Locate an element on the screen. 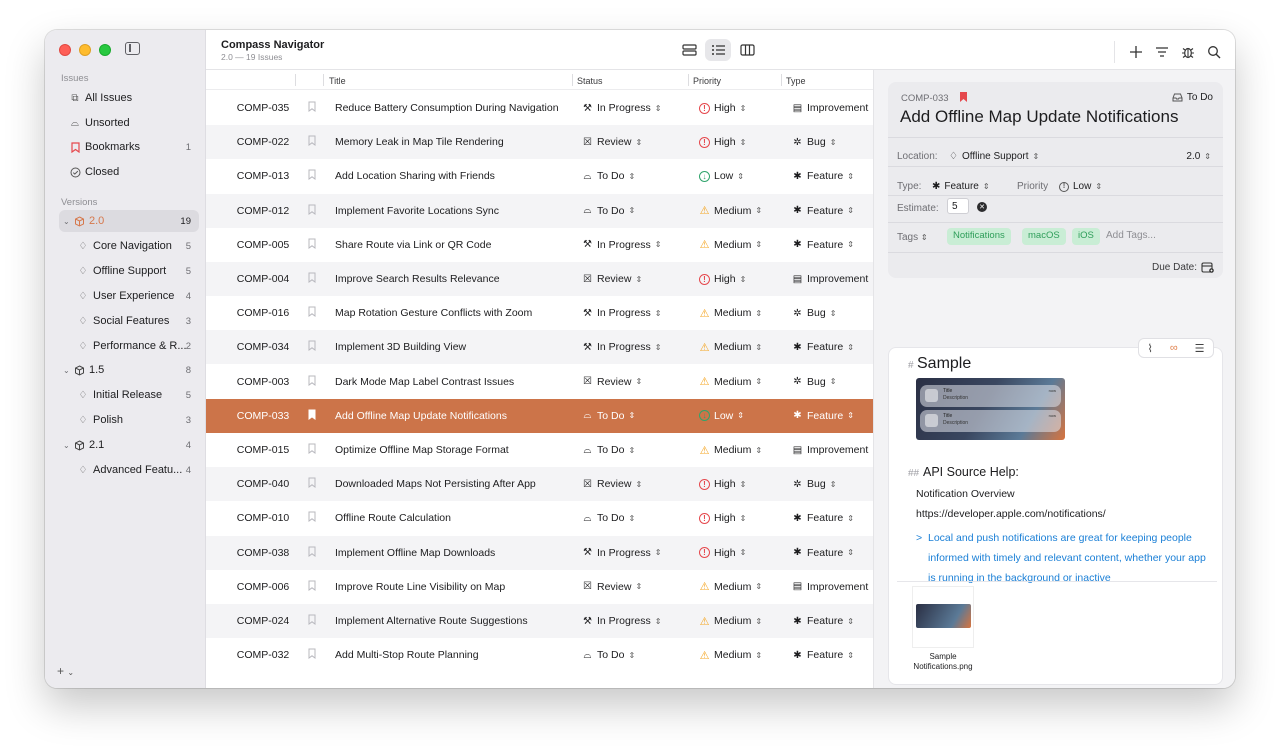 The width and height of the screenshot is (1280, 747). sidebar-version-2-0: ⌄ 2.0 19 is located at coordinates (129, 221).